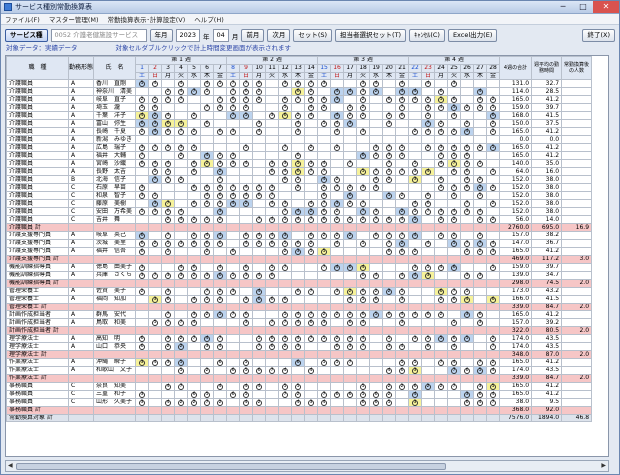  I want to click on prev-month-button: 前月, so click(253, 35).